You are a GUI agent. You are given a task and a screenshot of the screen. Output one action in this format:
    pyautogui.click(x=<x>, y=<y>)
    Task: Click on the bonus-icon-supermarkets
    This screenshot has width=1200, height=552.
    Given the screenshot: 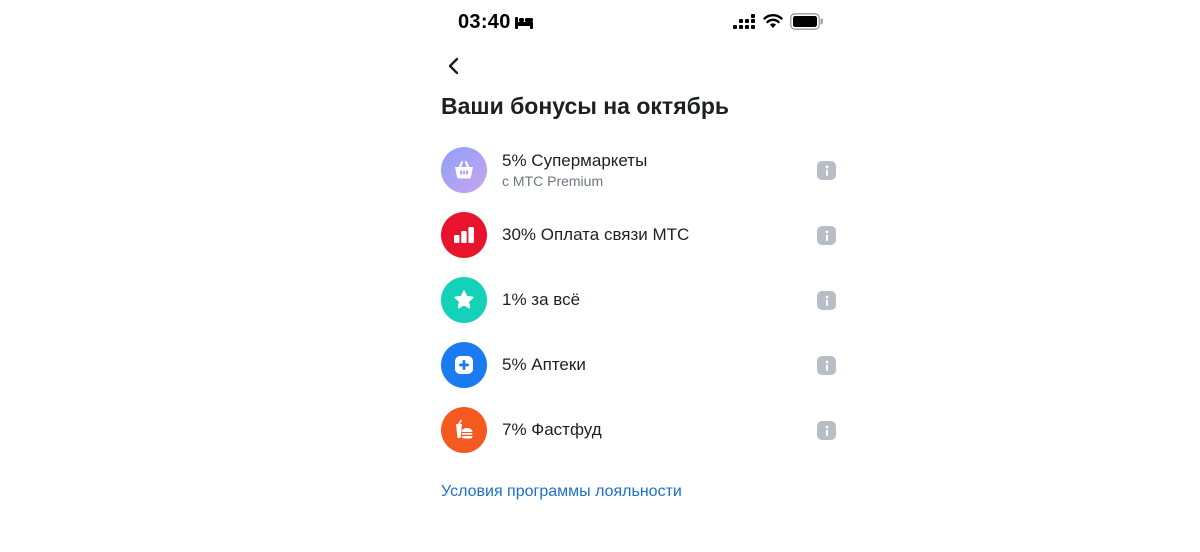 What is the action you would take?
    pyautogui.click(x=464, y=170)
    